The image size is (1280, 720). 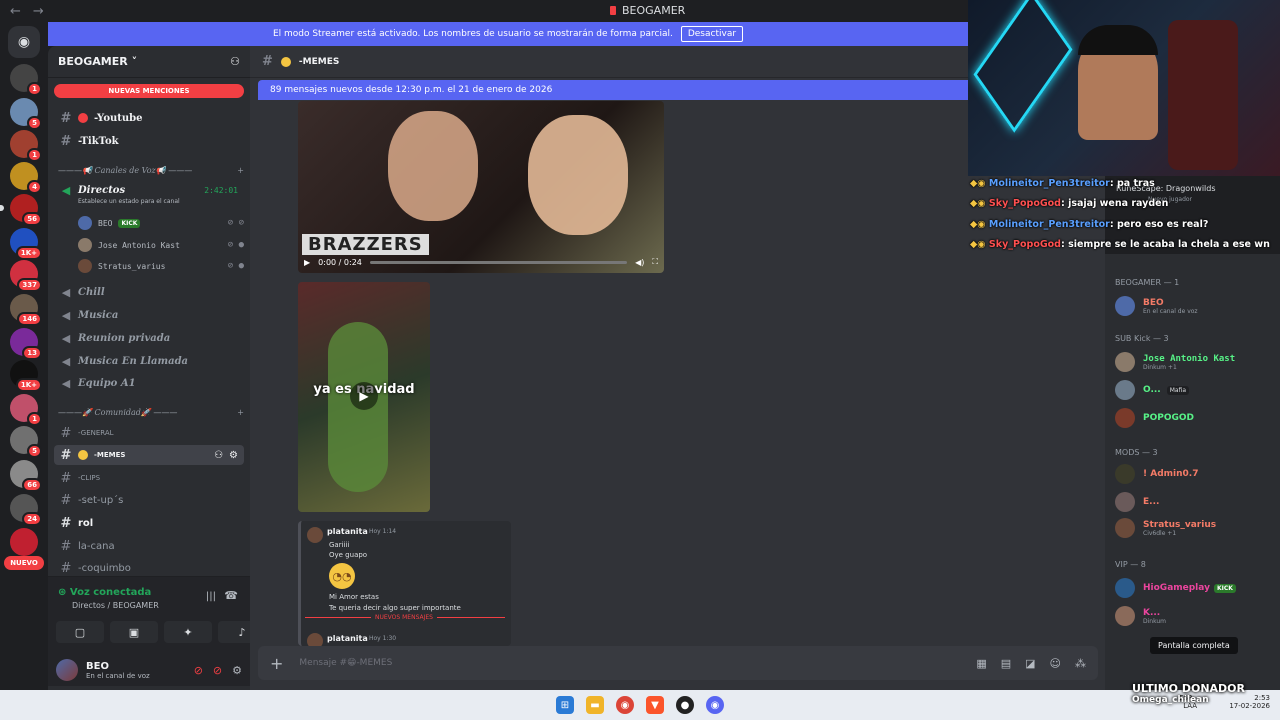 I want to click on new-mentions-pill: NUEVAS MENCIONES, so click(x=149, y=91).